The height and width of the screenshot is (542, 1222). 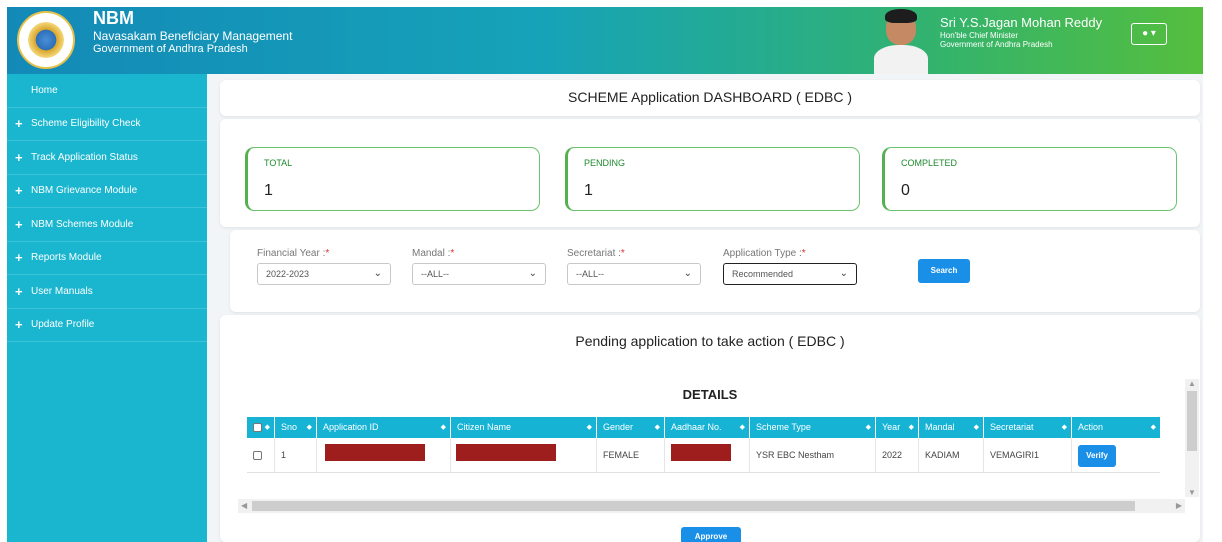 What do you see at coordinates (107, 292) in the screenshot?
I see `sidebar-item-user-manuals: + User Manuals` at bounding box center [107, 292].